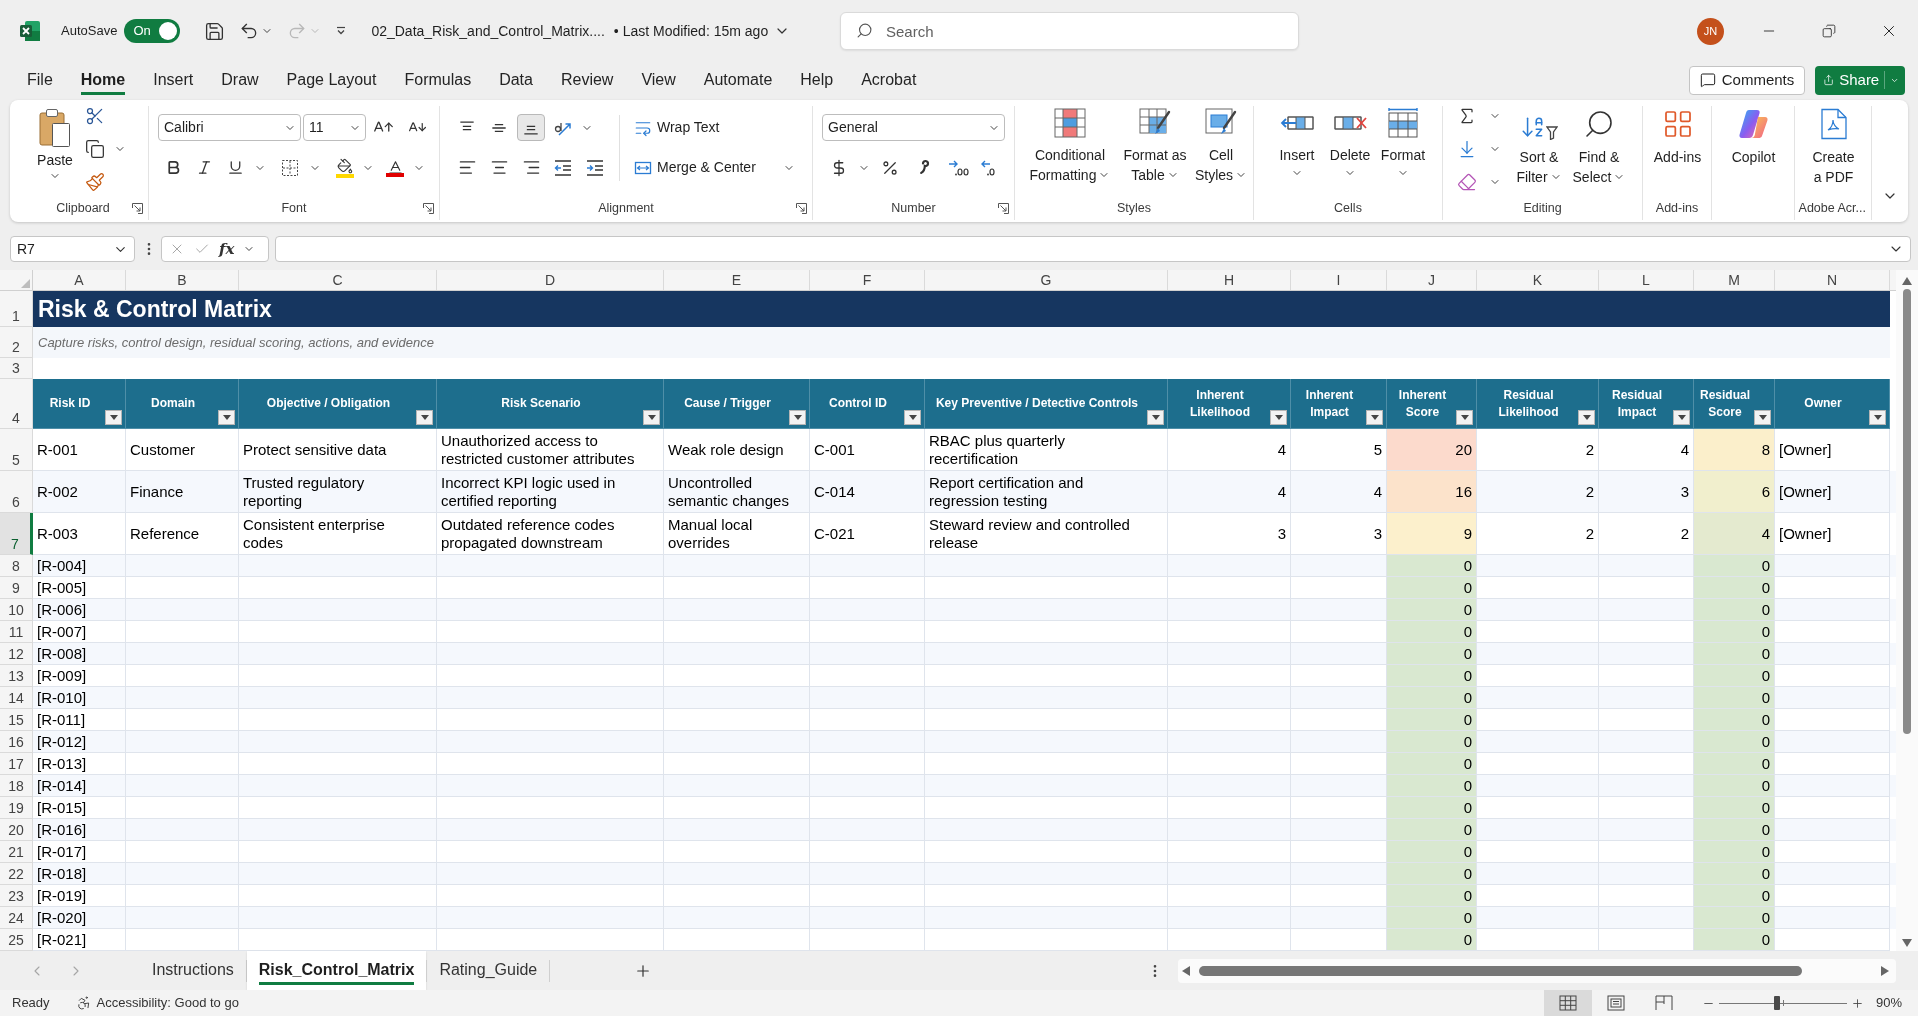 The height and width of the screenshot is (1016, 1918). What do you see at coordinates (531, 127) in the screenshot?
I see `align-bottom-icon` at bounding box center [531, 127].